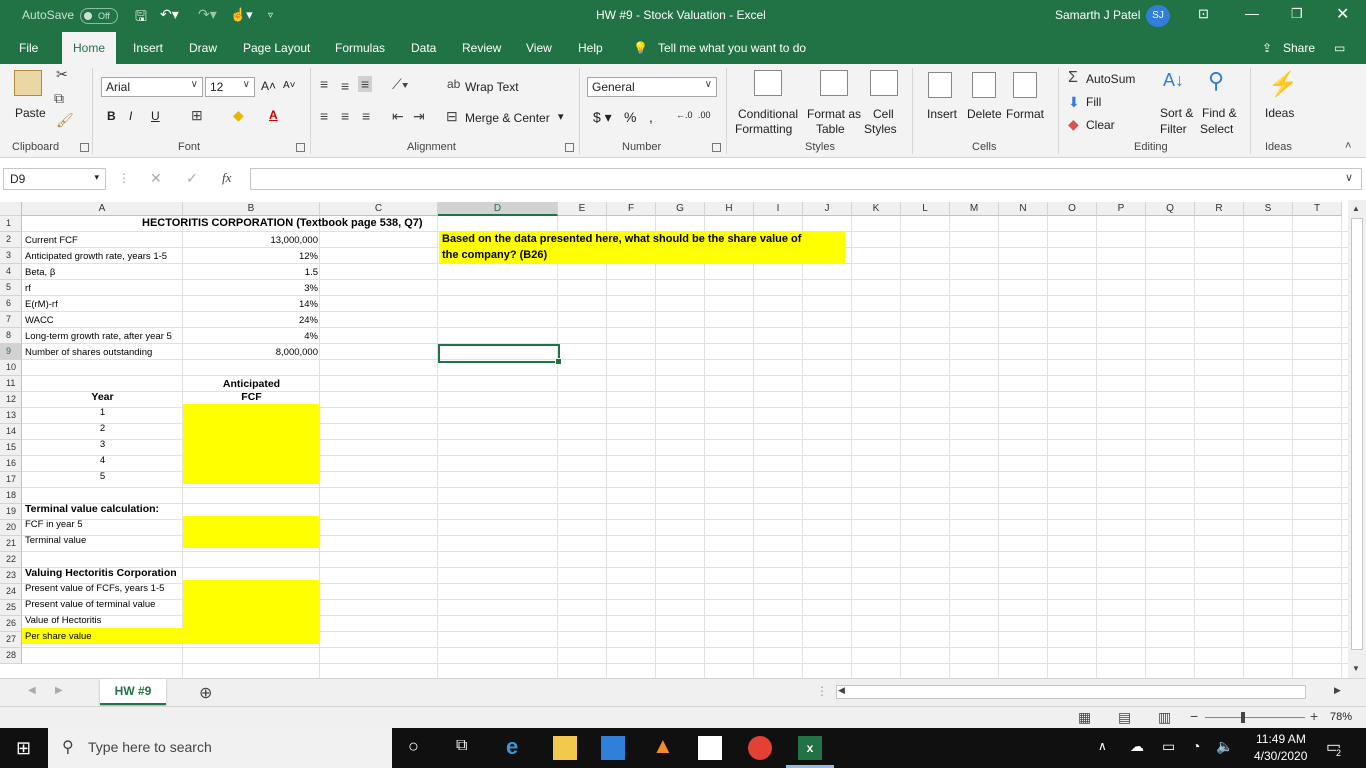 This screenshot has width=1366, height=768. What do you see at coordinates (1219, 113) in the screenshot?
I see `find-select-button: Find &` at bounding box center [1219, 113].